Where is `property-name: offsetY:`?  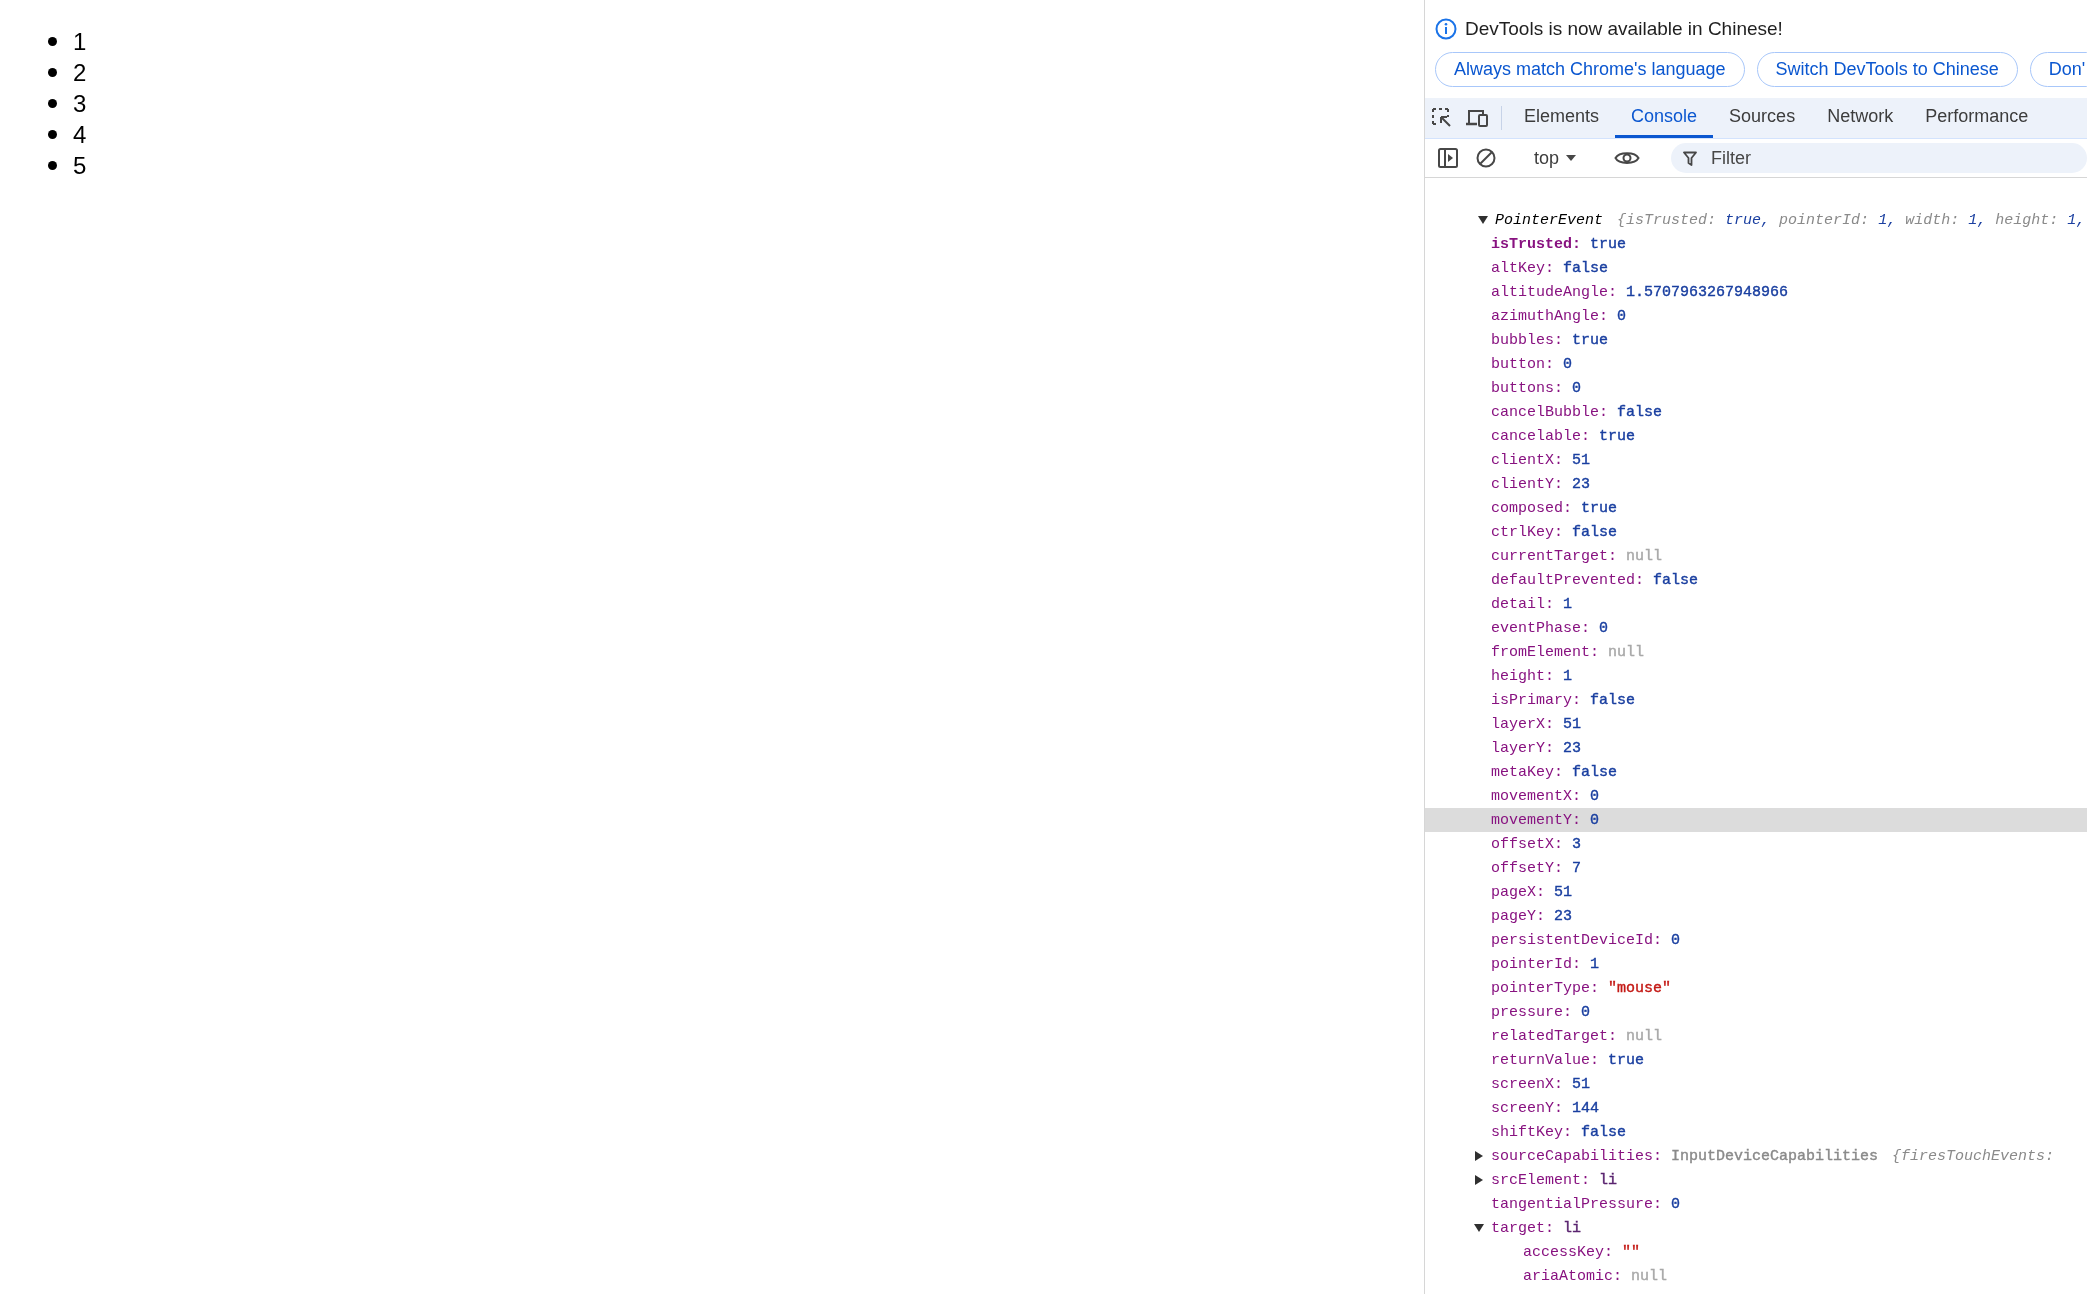 property-name: offsetY: is located at coordinates (1527, 868).